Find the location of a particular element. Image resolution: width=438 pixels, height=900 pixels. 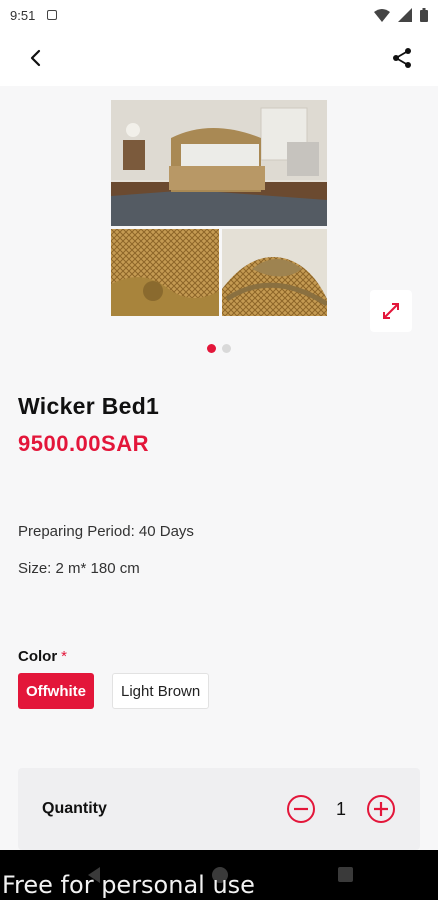

gallery-page-indicator is located at coordinates (219, 348).